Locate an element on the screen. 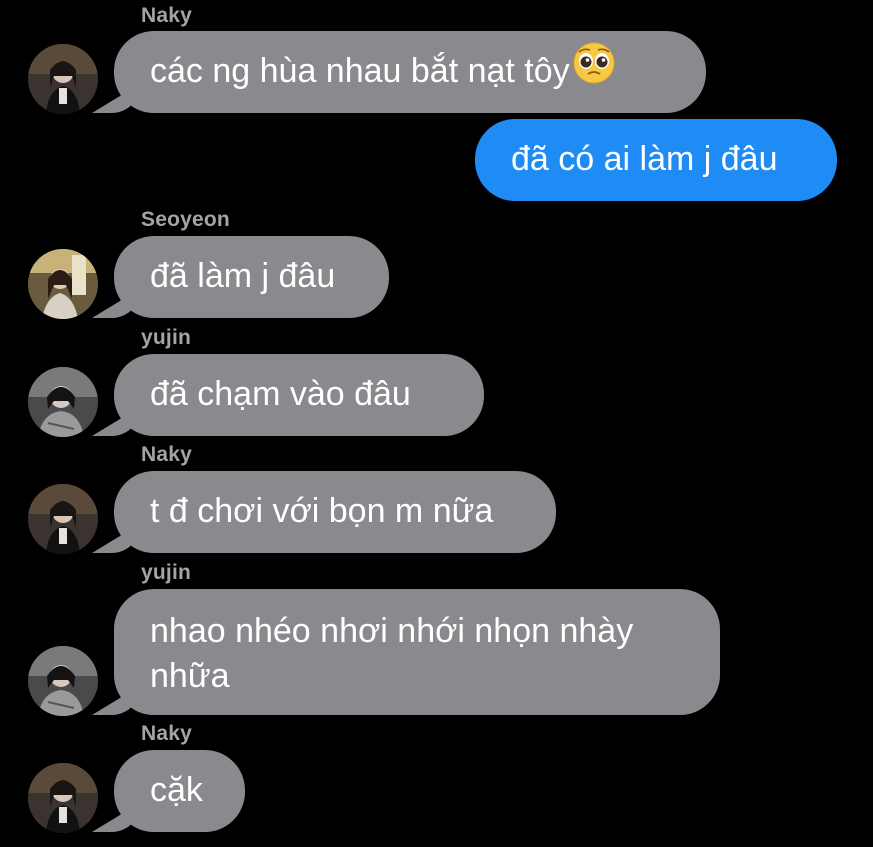  sender-name: Seoyeon is located at coordinates (185, 219).